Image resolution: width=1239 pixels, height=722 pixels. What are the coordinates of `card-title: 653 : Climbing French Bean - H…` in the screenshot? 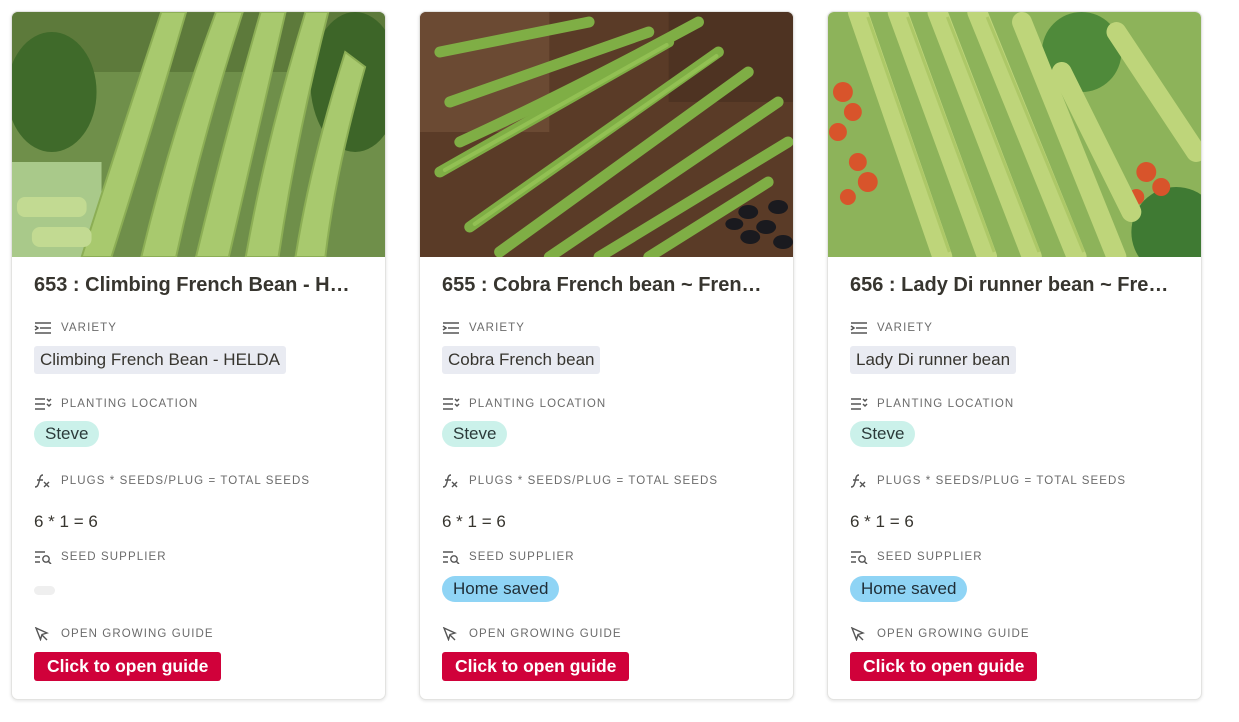 It's located at (200, 285).